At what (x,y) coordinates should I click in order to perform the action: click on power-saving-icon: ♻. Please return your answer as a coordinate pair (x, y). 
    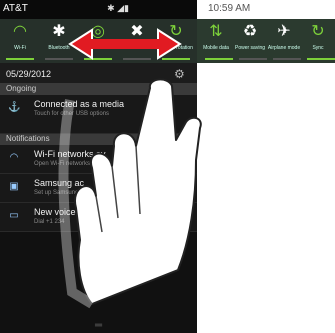
    Looking at the image, I should click on (250, 31).